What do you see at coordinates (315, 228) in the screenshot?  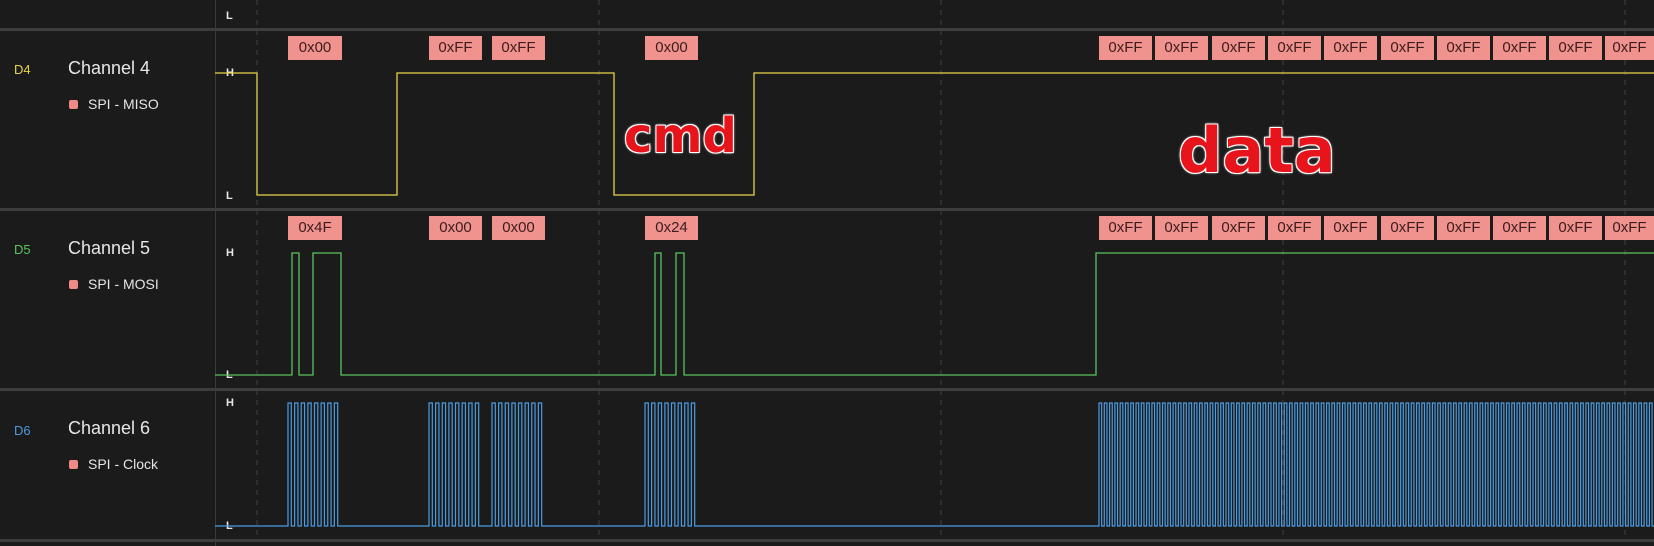 I see `decoded-byte: 0x4F` at bounding box center [315, 228].